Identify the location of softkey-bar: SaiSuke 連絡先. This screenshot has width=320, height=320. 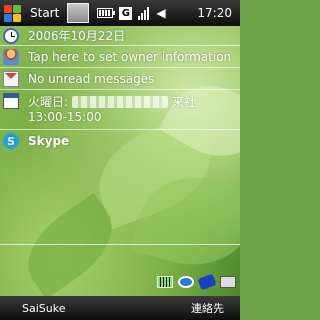
(120, 308).